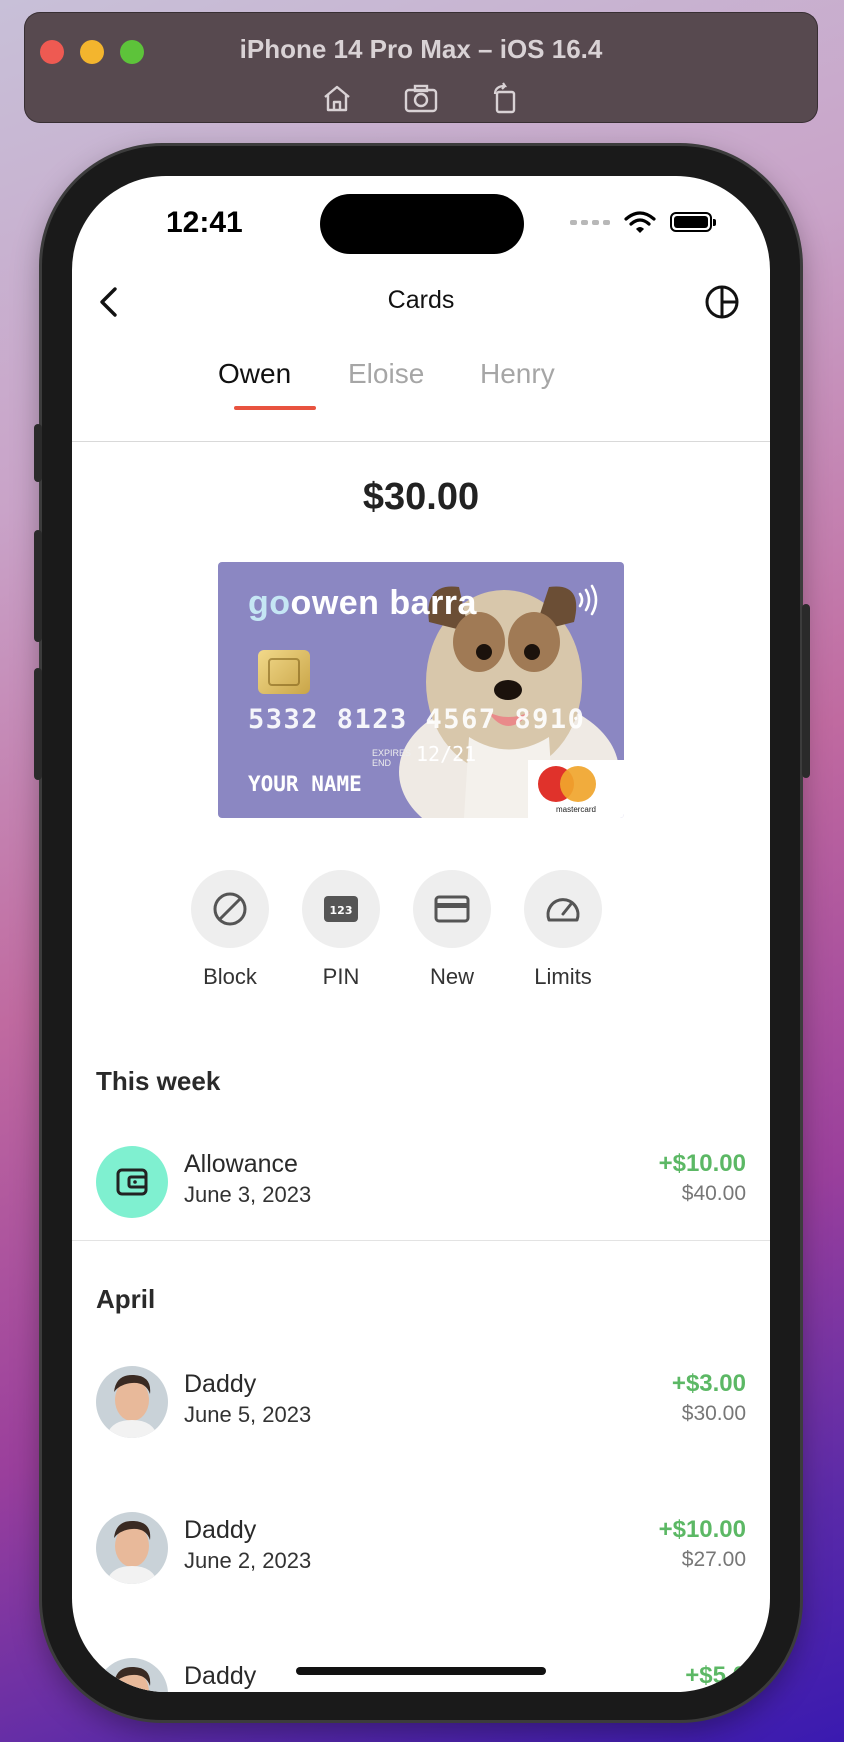 This screenshot has height=1742, width=844. I want to click on wallet-icon, so click(132, 1182).